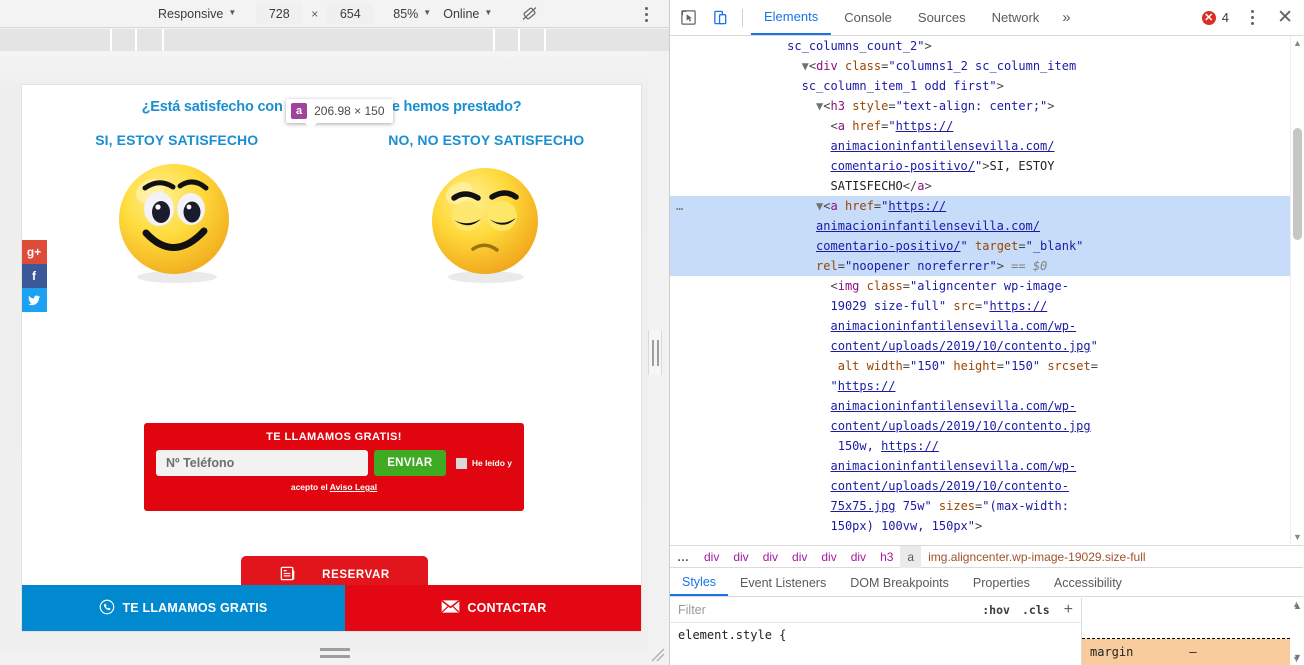 The height and width of the screenshot is (665, 1304). Describe the element at coordinates (646, 14) in the screenshot. I see `device-toolbar-menu-icon` at that location.